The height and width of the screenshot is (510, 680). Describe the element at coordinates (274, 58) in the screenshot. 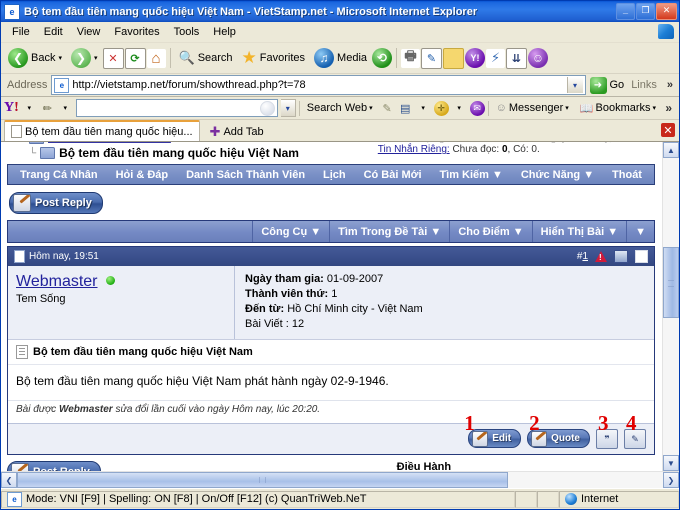

I see `favorites-button: ★ Favorites` at that location.